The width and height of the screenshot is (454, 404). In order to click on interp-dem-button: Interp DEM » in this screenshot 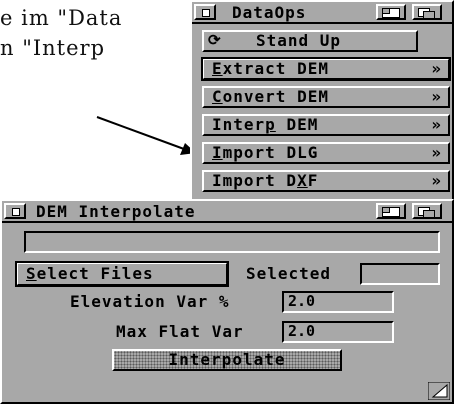, I will do `click(326, 125)`.